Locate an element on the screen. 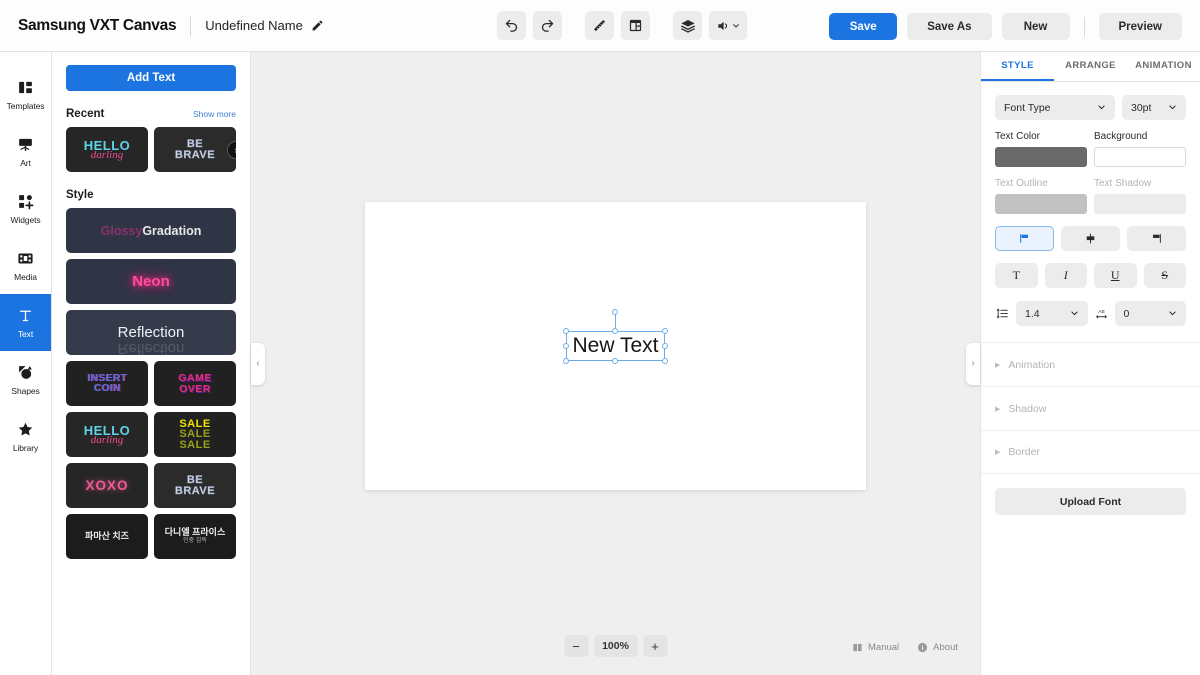 The width and height of the screenshot is (1200, 675). style-item-korean-1: 파마산 치즈 is located at coordinates (107, 536).